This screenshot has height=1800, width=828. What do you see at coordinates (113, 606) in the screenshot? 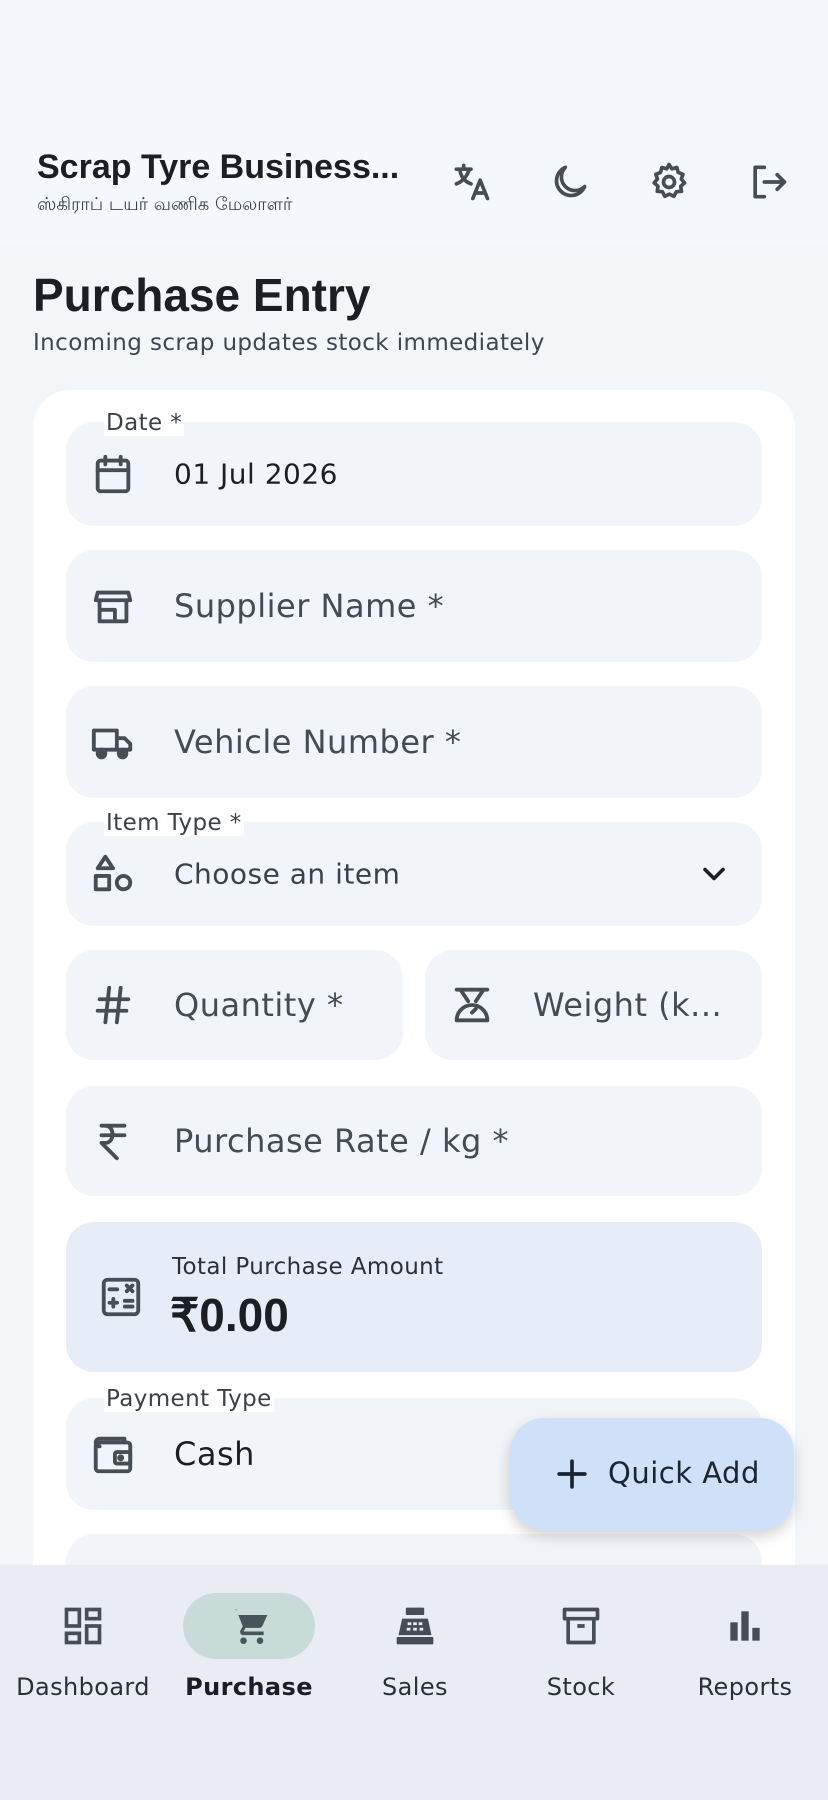
I see `store-icon` at bounding box center [113, 606].